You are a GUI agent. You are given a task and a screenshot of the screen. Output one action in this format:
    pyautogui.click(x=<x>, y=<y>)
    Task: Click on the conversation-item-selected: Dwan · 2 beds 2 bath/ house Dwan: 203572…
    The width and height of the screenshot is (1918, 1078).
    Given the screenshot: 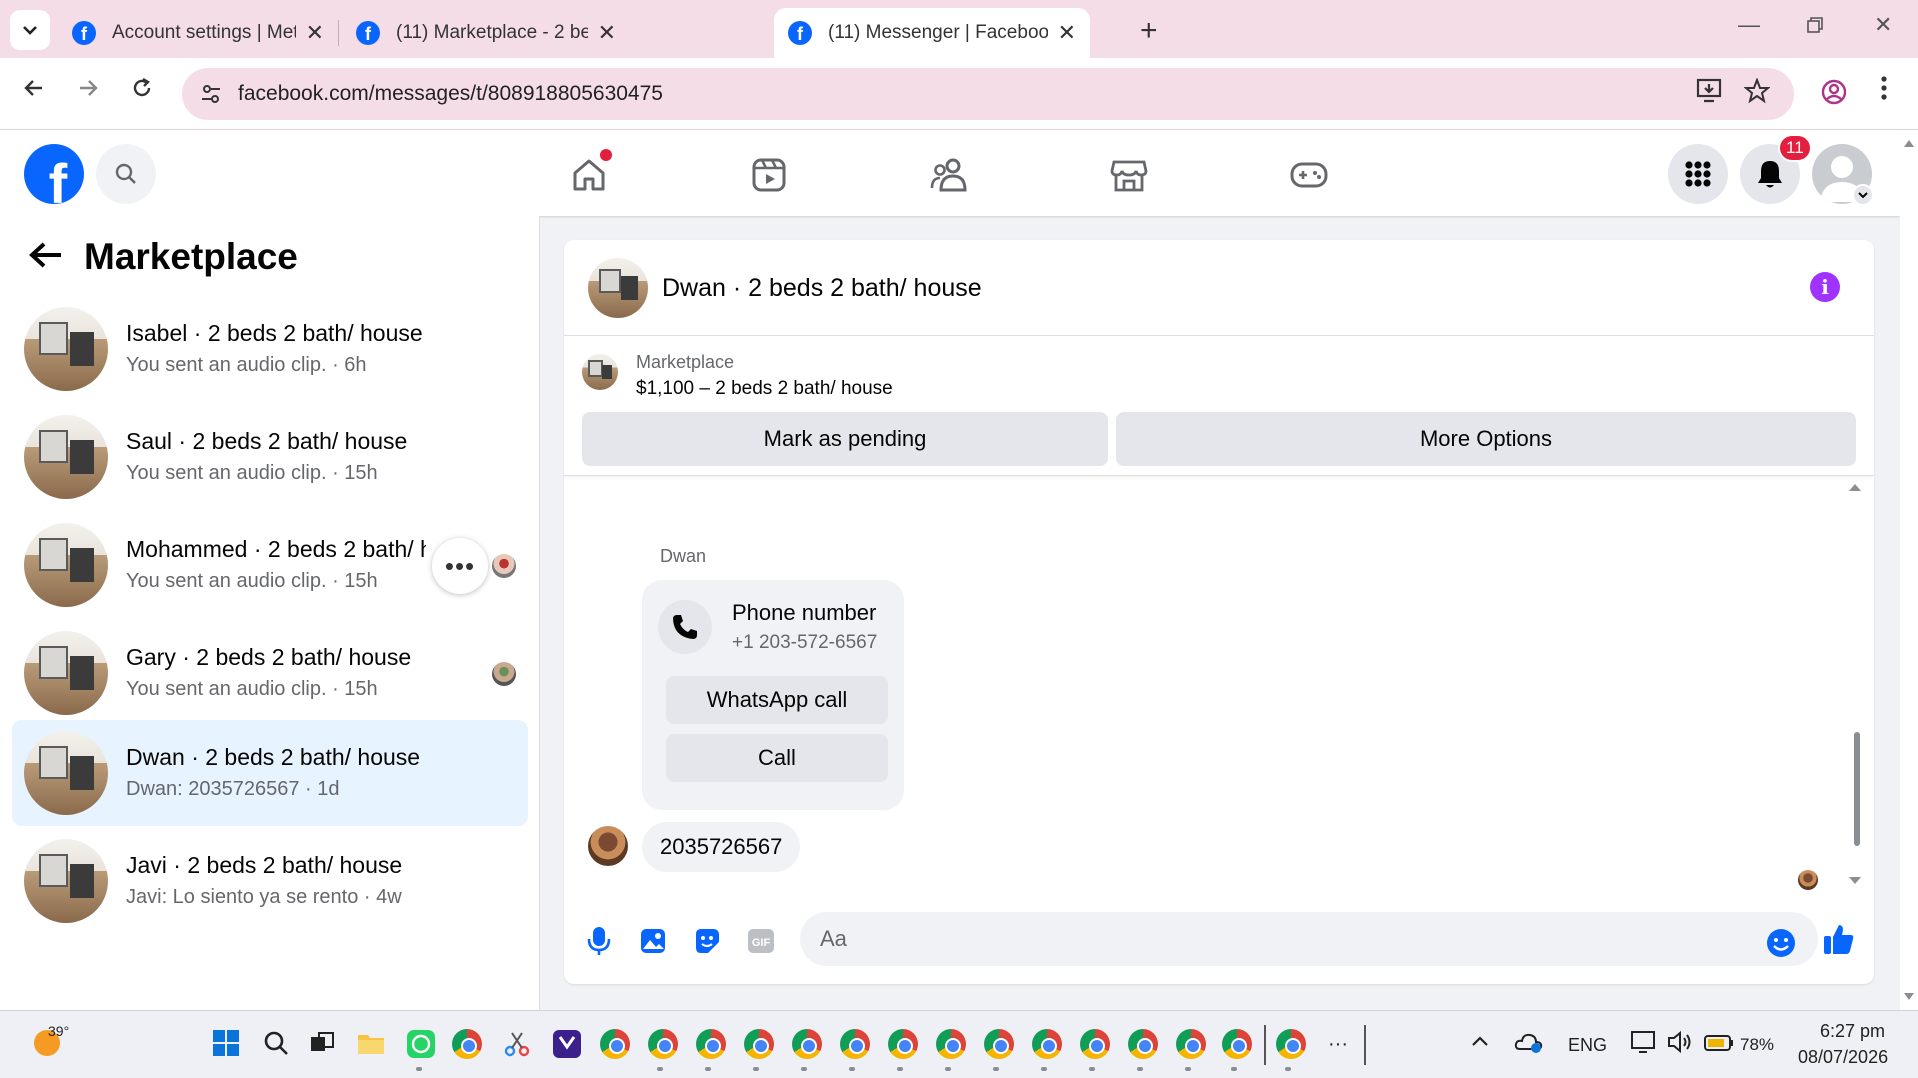 What is the action you would take?
    pyautogui.click(x=270, y=773)
    